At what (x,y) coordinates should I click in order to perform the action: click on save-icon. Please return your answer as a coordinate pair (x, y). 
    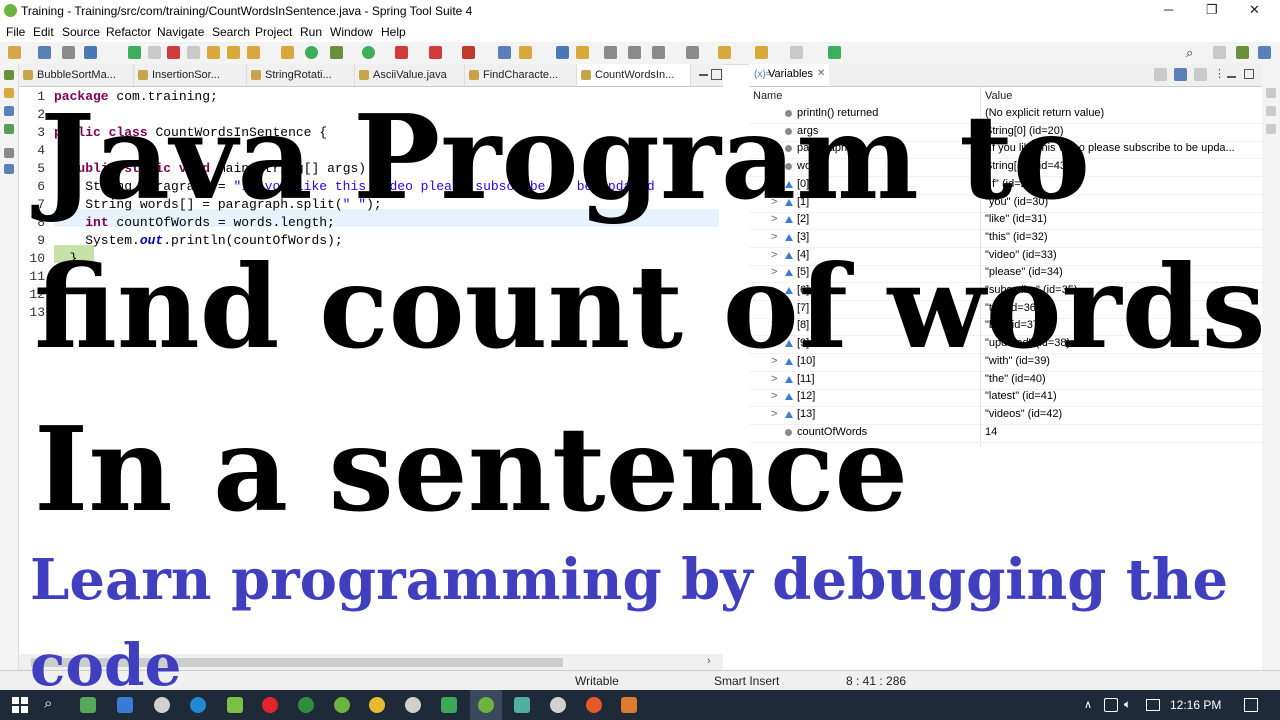
    Looking at the image, I should click on (44, 52).